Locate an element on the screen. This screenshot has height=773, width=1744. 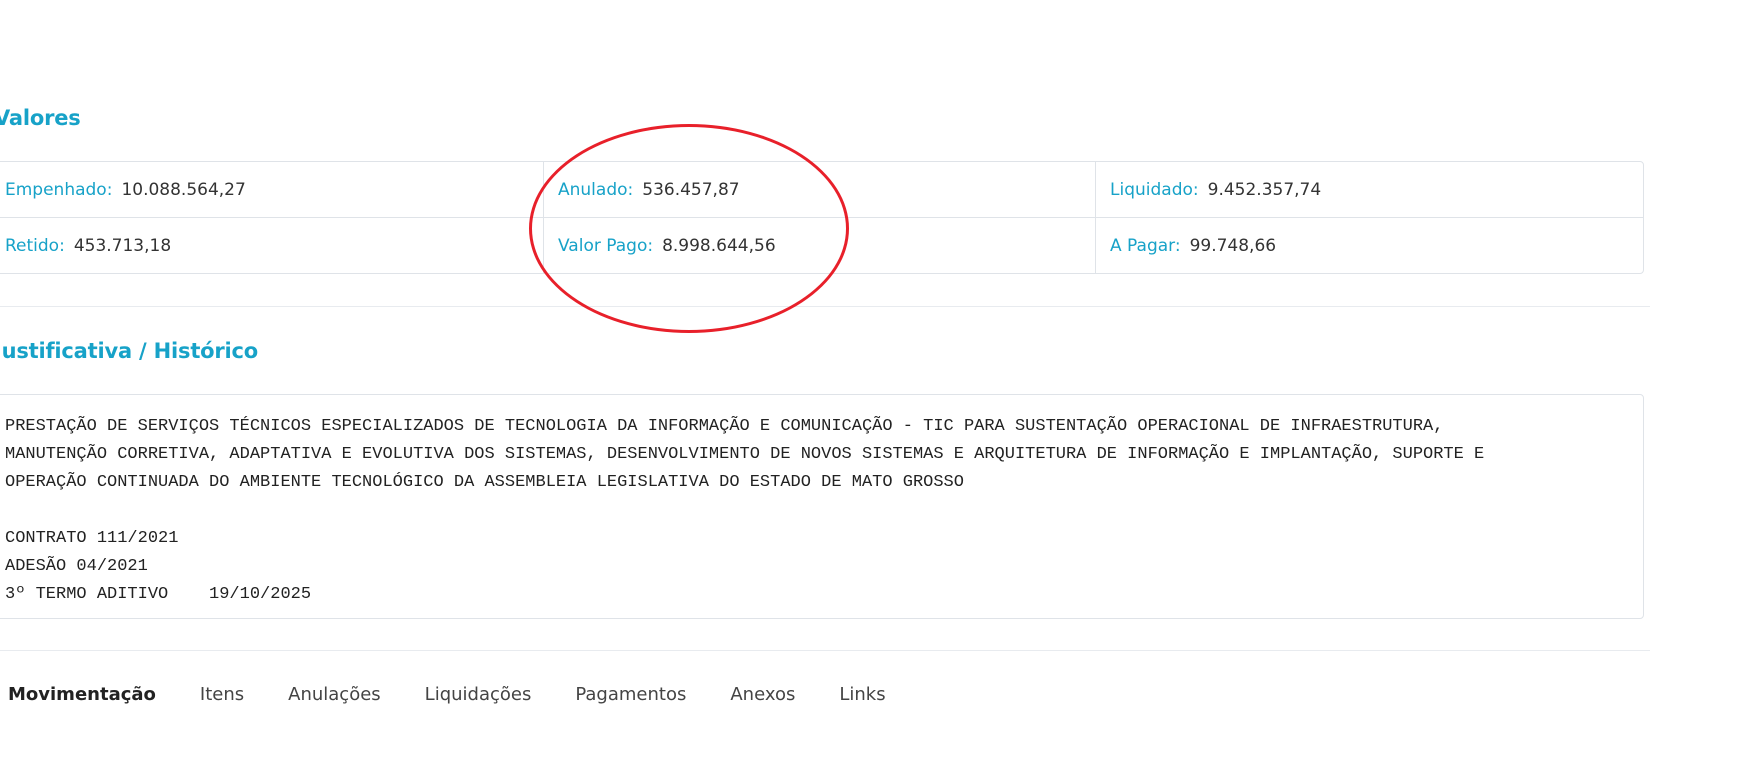
anulado-value: 536.457,87 is located at coordinates (691, 189).